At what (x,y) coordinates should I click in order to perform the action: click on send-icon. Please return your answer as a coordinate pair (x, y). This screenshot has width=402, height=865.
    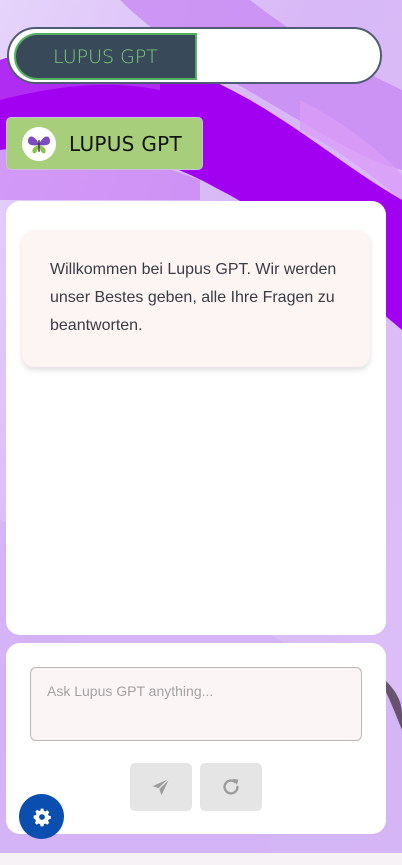
    Looking at the image, I should click on (161, 787).